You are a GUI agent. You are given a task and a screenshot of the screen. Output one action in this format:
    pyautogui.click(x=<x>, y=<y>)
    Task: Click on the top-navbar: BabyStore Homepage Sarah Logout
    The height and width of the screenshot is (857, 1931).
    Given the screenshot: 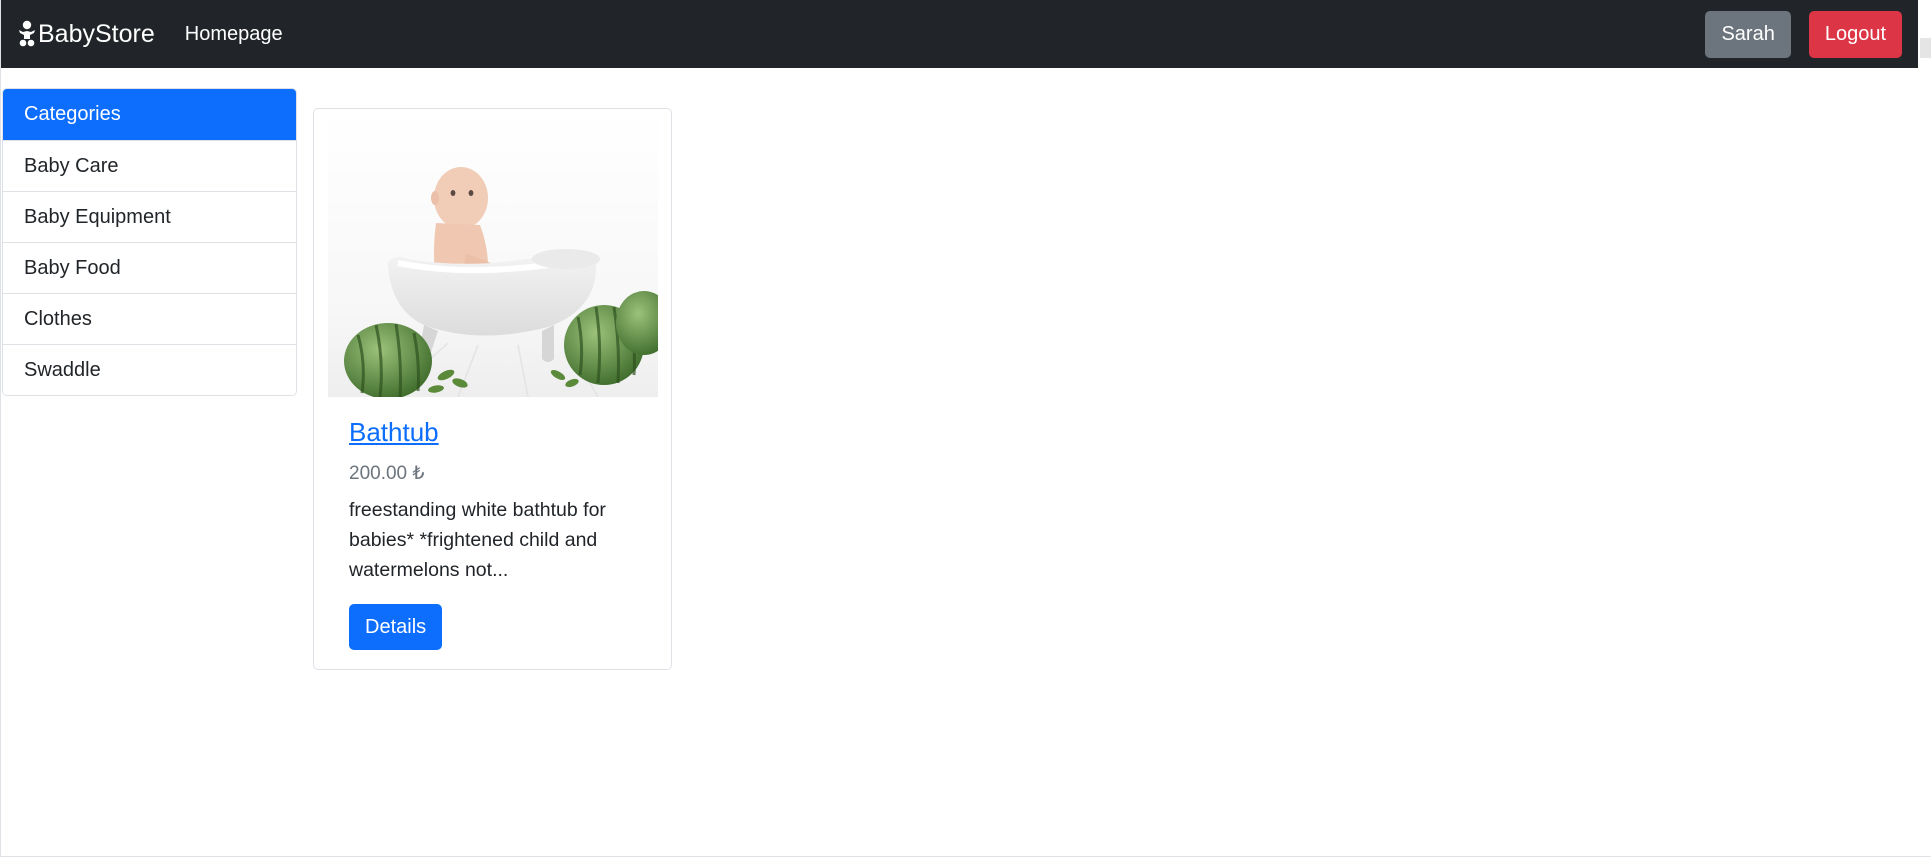 What is the action you would take?
    pyautogui.click(x=959, y=34)
    